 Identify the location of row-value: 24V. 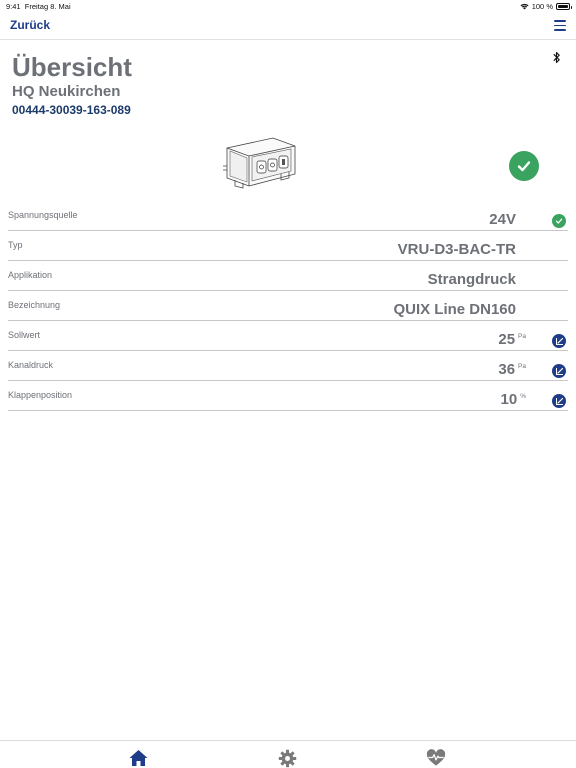
(502, 219).